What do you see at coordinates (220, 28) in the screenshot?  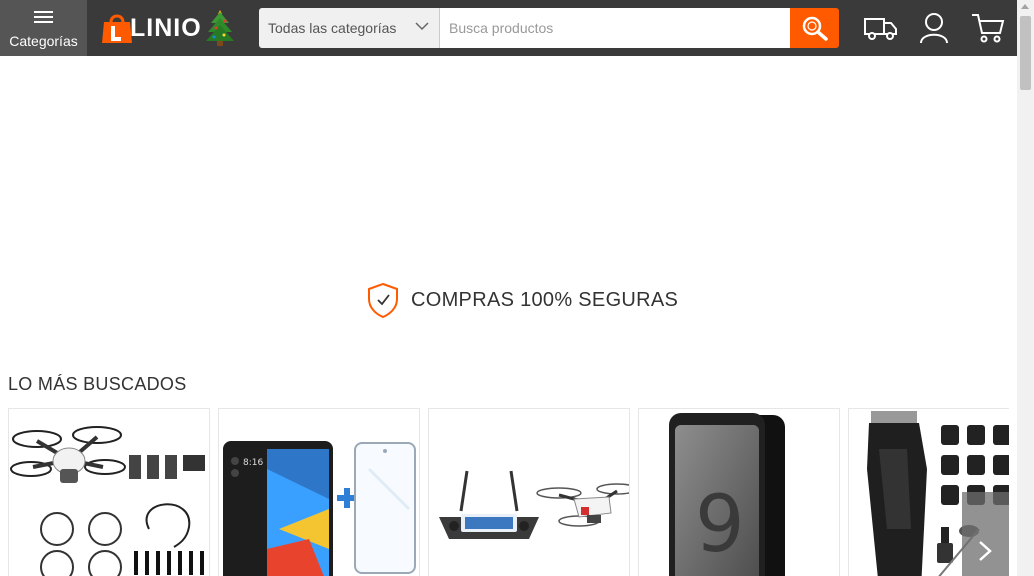 I see `christmas-tree-icon` at bounding box center [220, 28].